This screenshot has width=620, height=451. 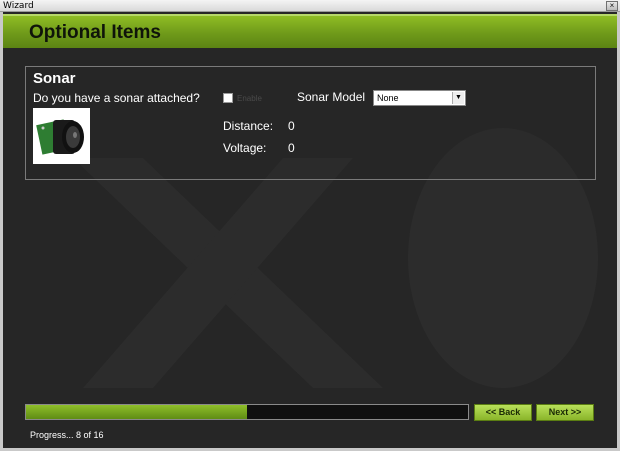 I want to click on sonar-sensor-image, so click(x=61, y=136).